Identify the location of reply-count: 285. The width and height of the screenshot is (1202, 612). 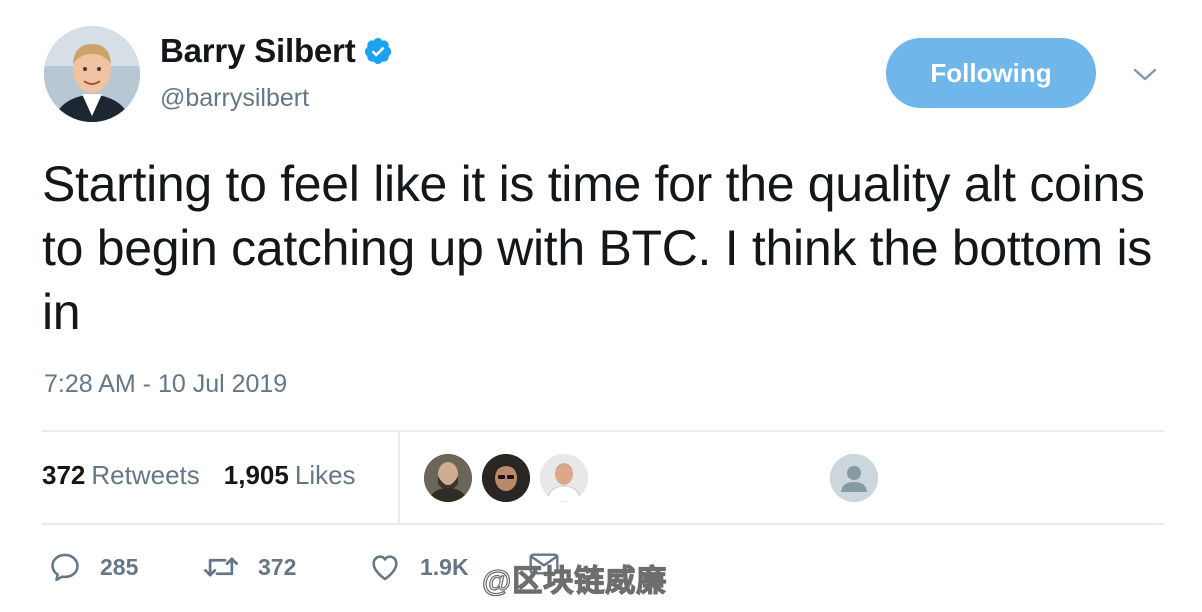
(119, 566).